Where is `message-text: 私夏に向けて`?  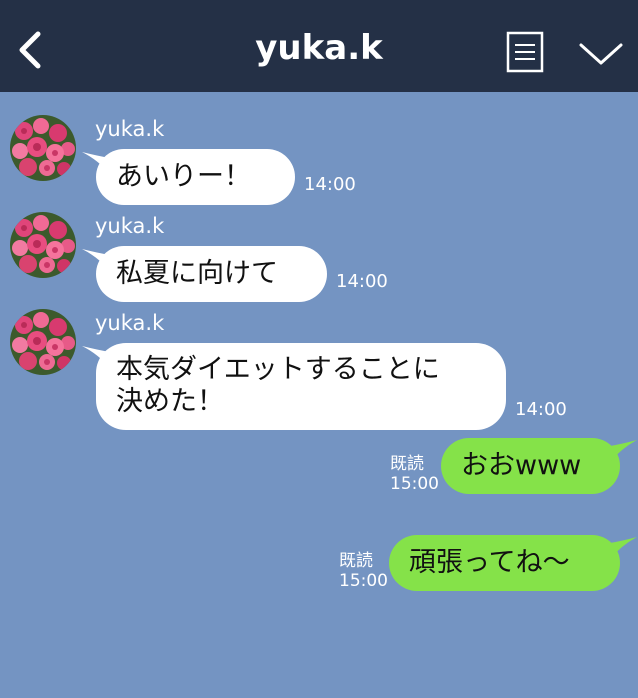 message-text: 私夏に向けて is located at coordinates (197, 273).